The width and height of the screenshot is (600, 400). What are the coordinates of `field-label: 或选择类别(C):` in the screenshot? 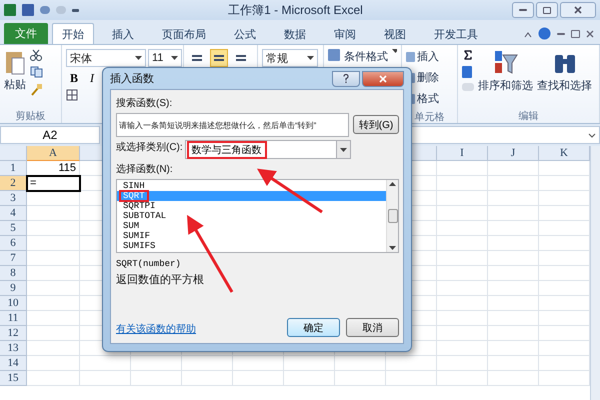 It's located at (149, 147).